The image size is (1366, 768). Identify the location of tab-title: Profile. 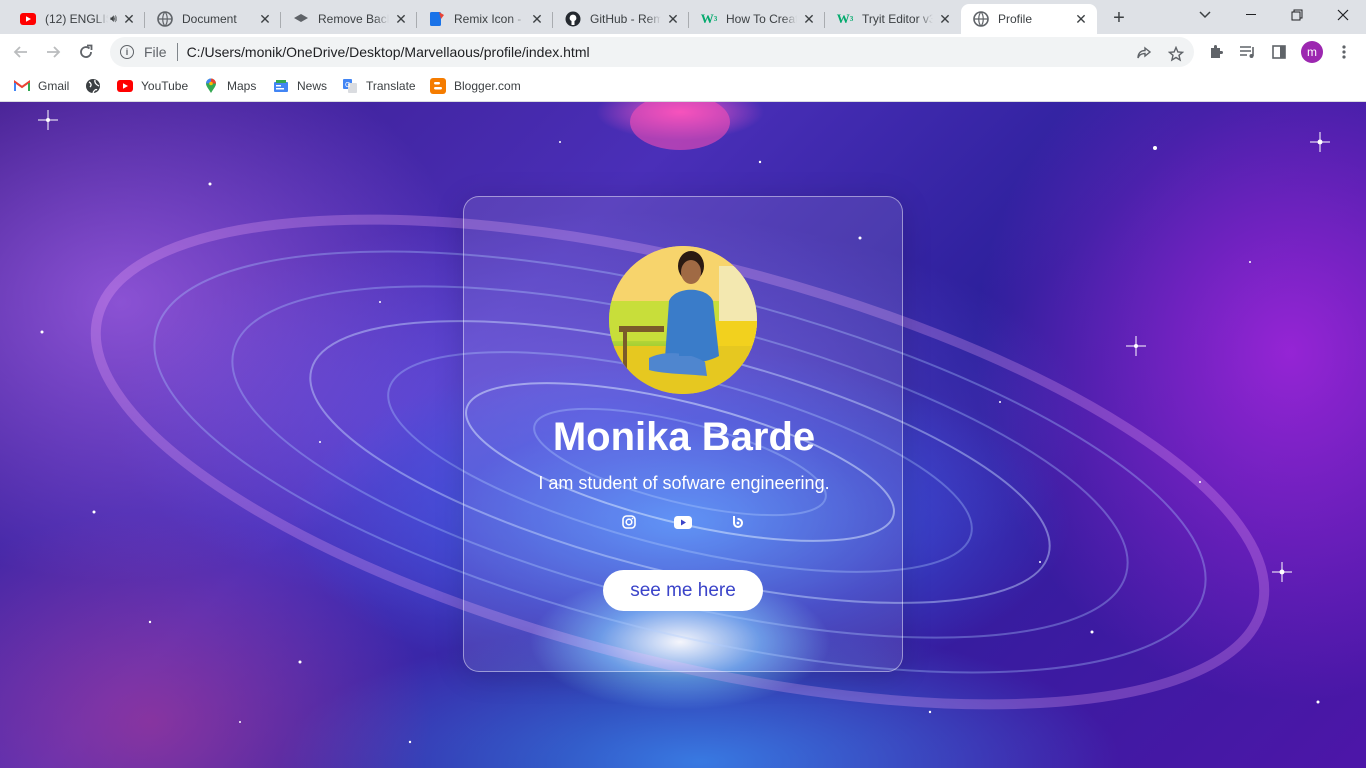
(1015, 19).